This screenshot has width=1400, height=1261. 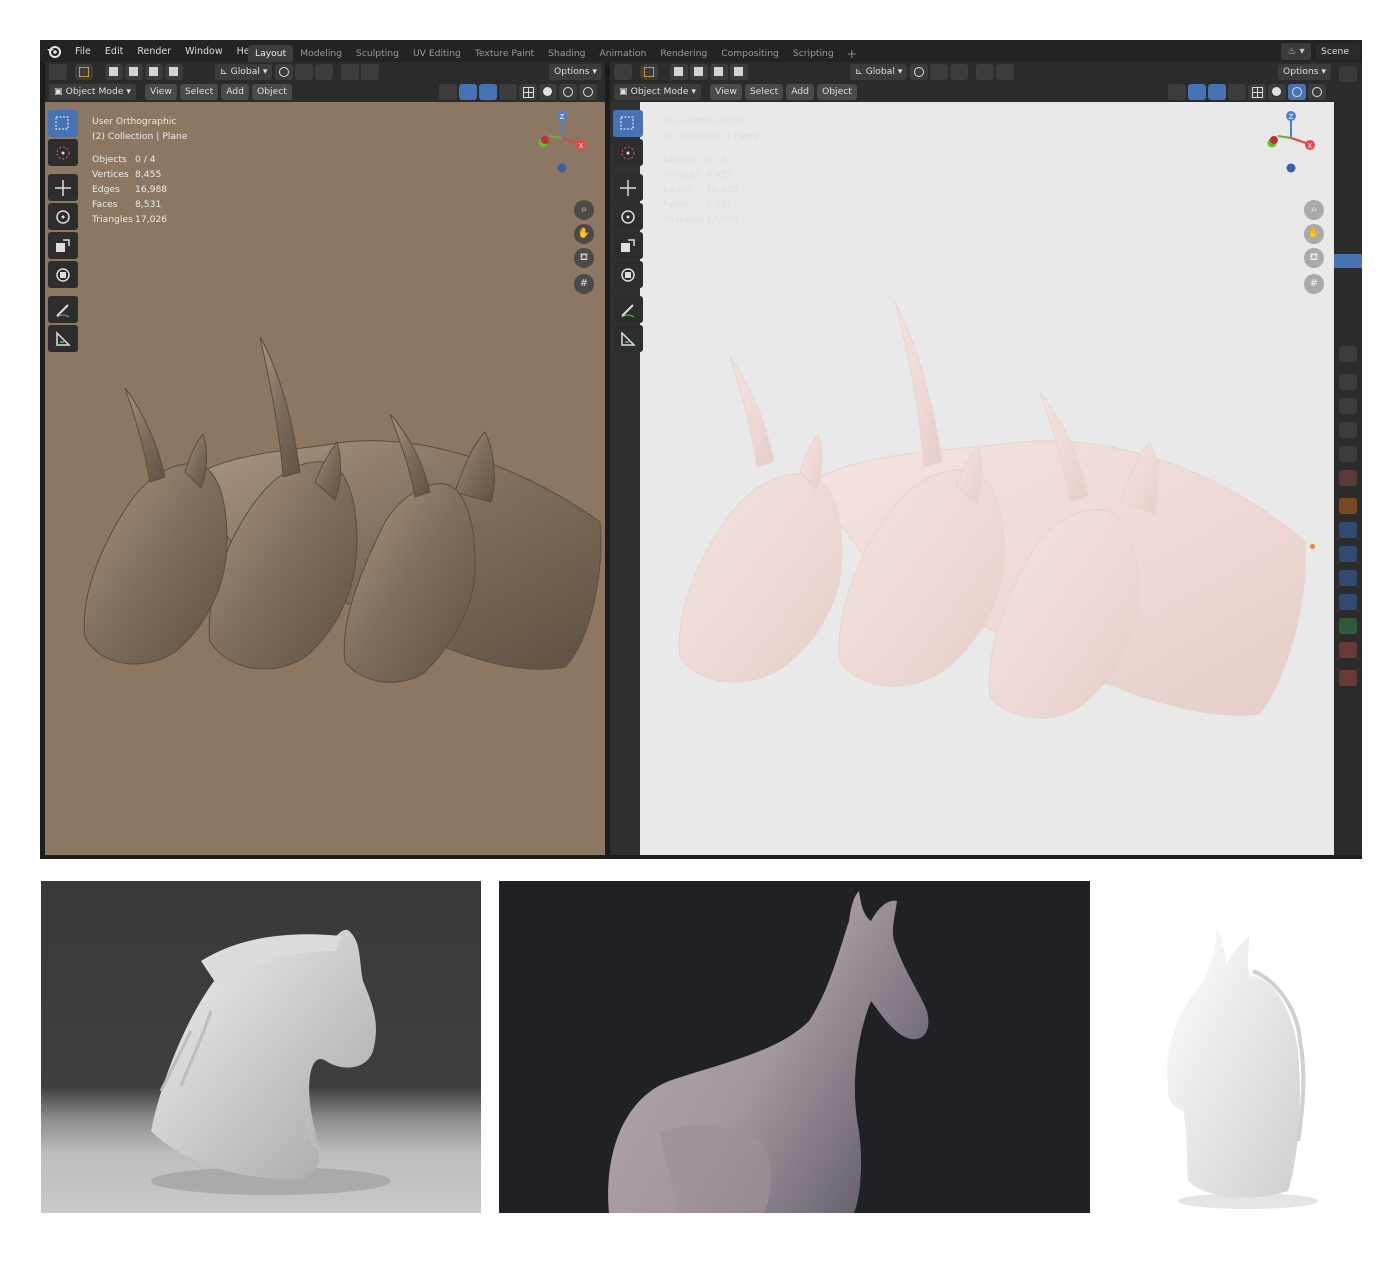 What do you see at coordinates (628, 274) in the screenshot?
I see `transform-icon` at bounding box center [628, 274].